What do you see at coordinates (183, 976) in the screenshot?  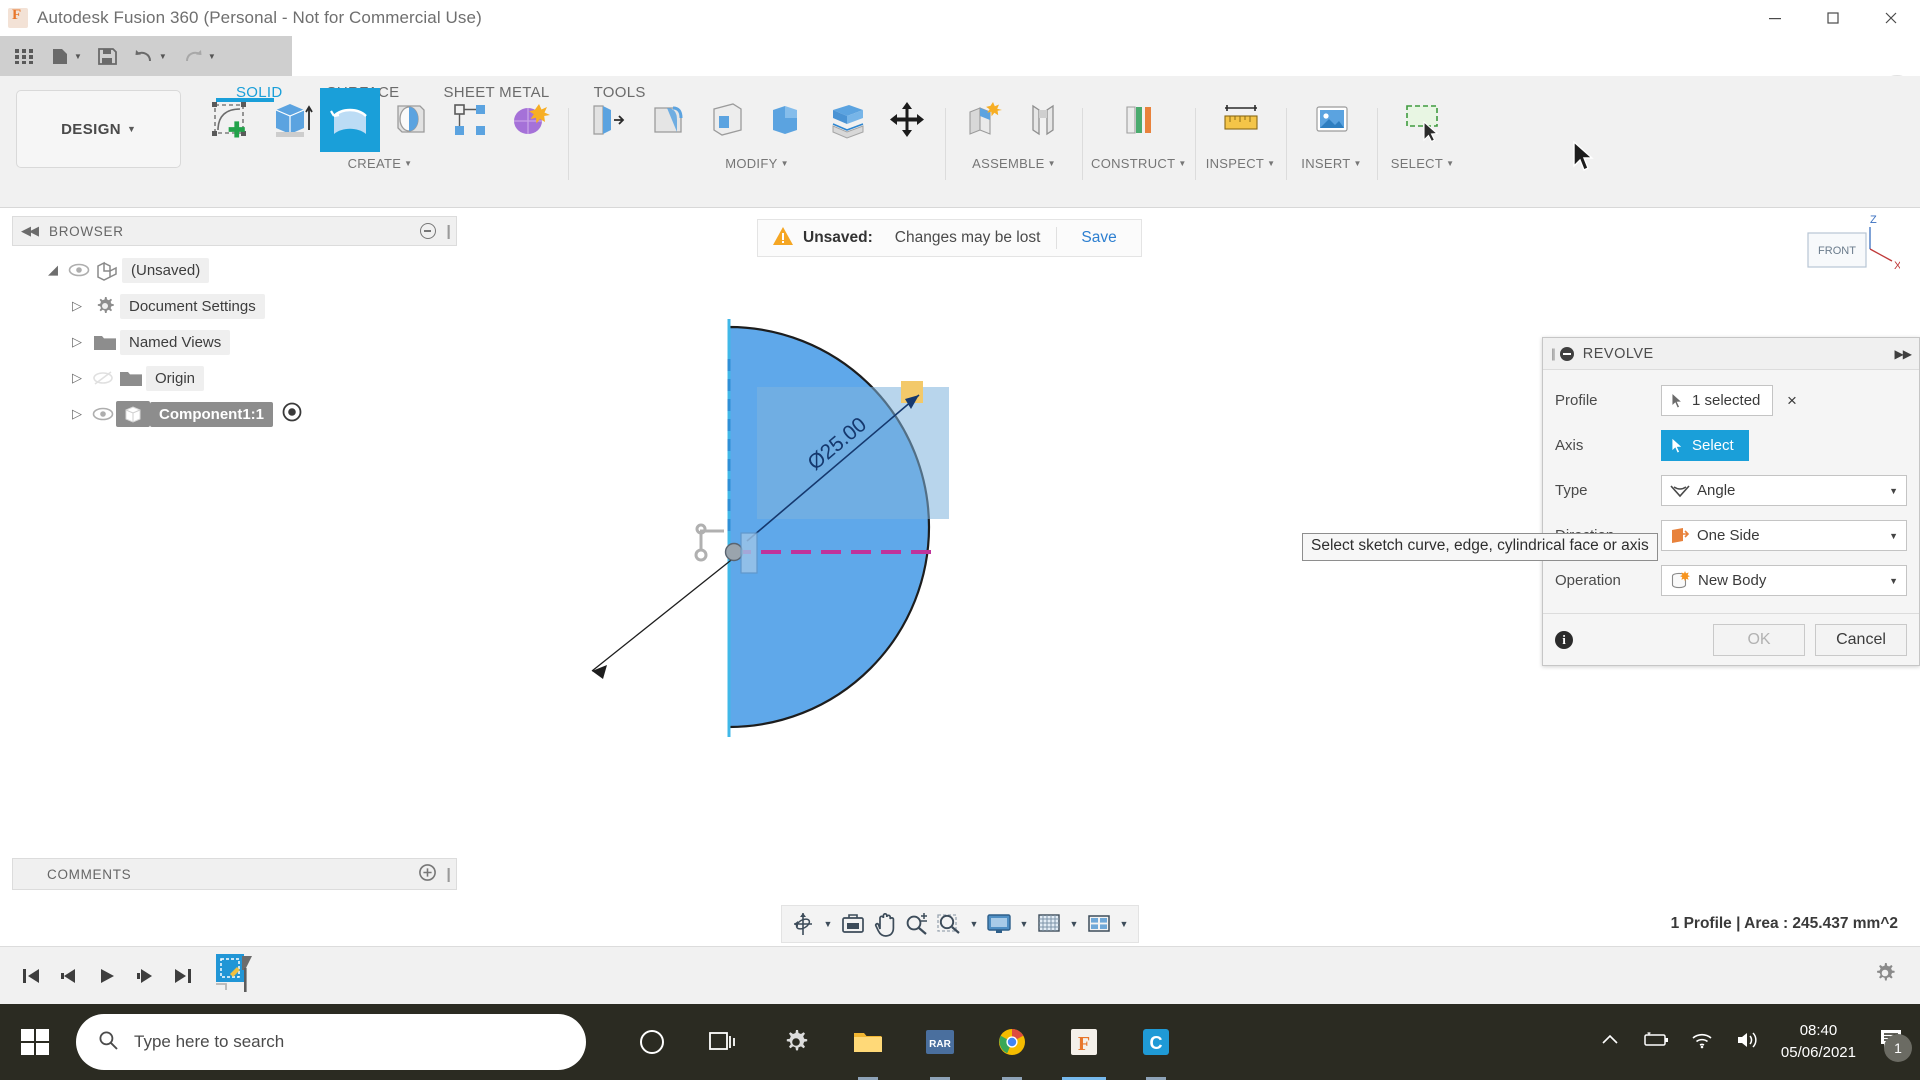 I see `go-to-end-icon` at bounding box center [183, 976].